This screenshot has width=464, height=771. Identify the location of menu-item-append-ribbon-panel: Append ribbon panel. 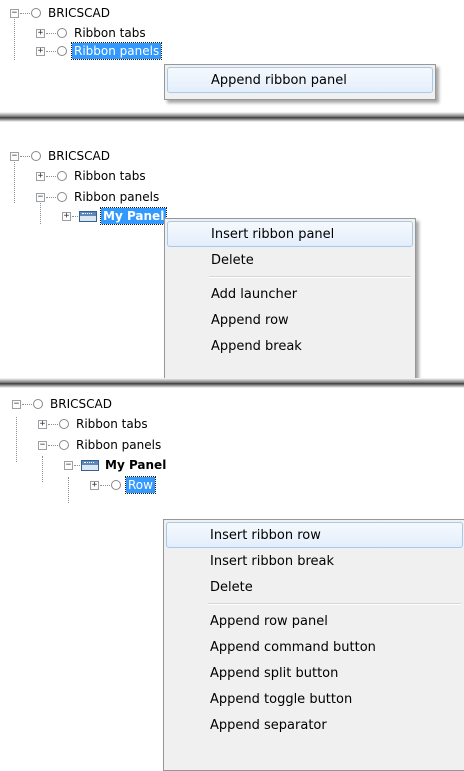
(300, 80).